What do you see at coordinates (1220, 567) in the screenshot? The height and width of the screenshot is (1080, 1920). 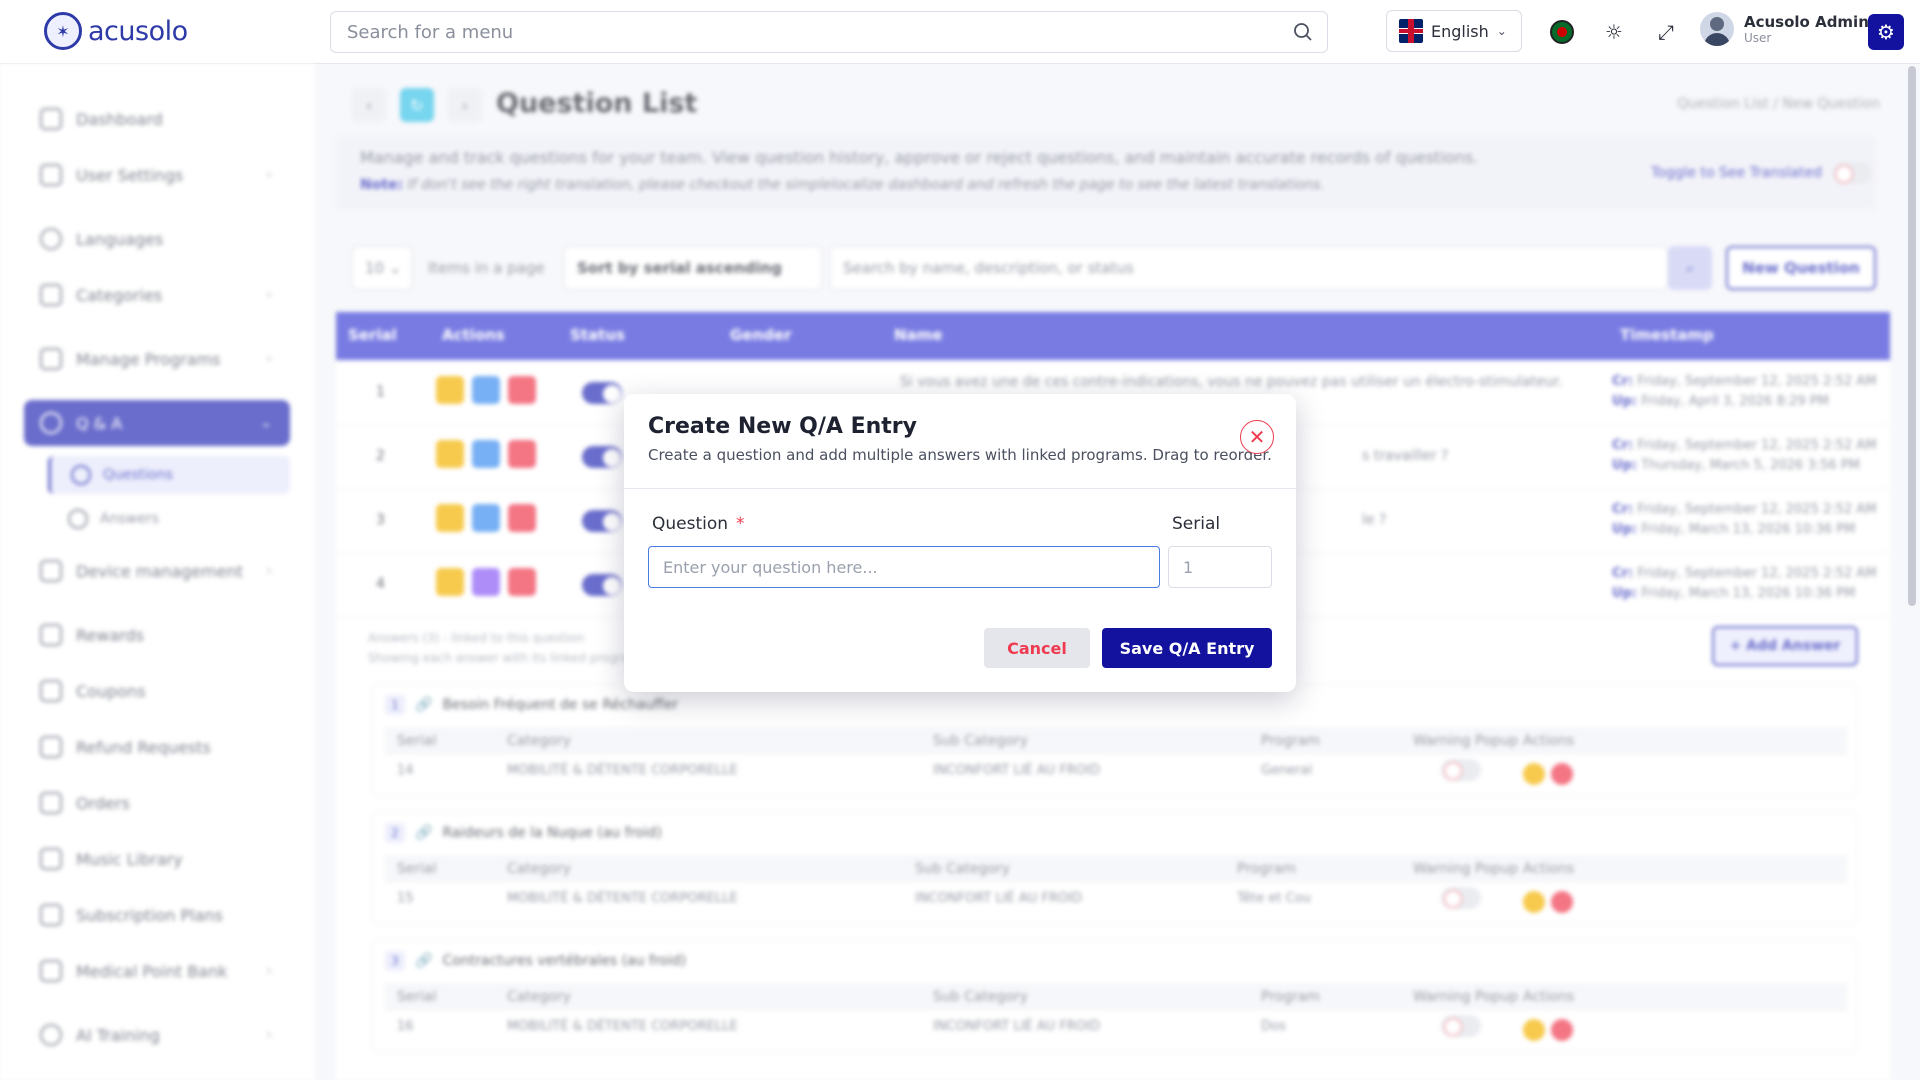 I see `serial-input` at bounding box center [1220, 567].